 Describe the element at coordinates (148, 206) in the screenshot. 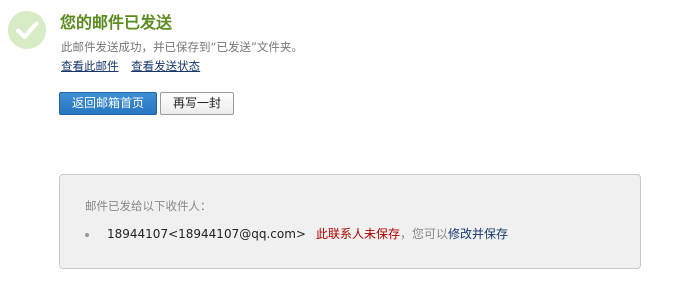

I see `recipients-heading: 邮件已发给以下收件人：` at that location.